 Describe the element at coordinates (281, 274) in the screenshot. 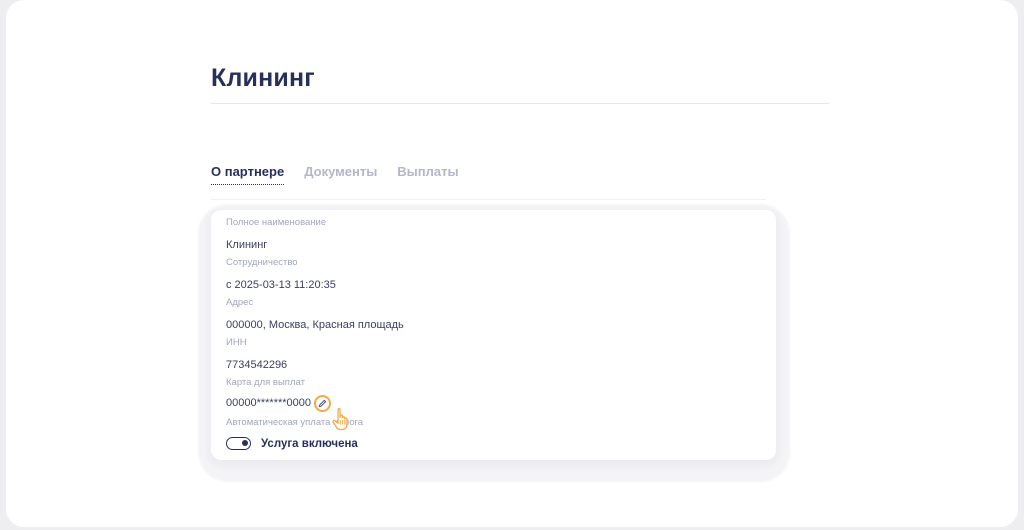

I see `field-cooperation: Сотрудничество с 2025-03-13 11:20:35` at that location.